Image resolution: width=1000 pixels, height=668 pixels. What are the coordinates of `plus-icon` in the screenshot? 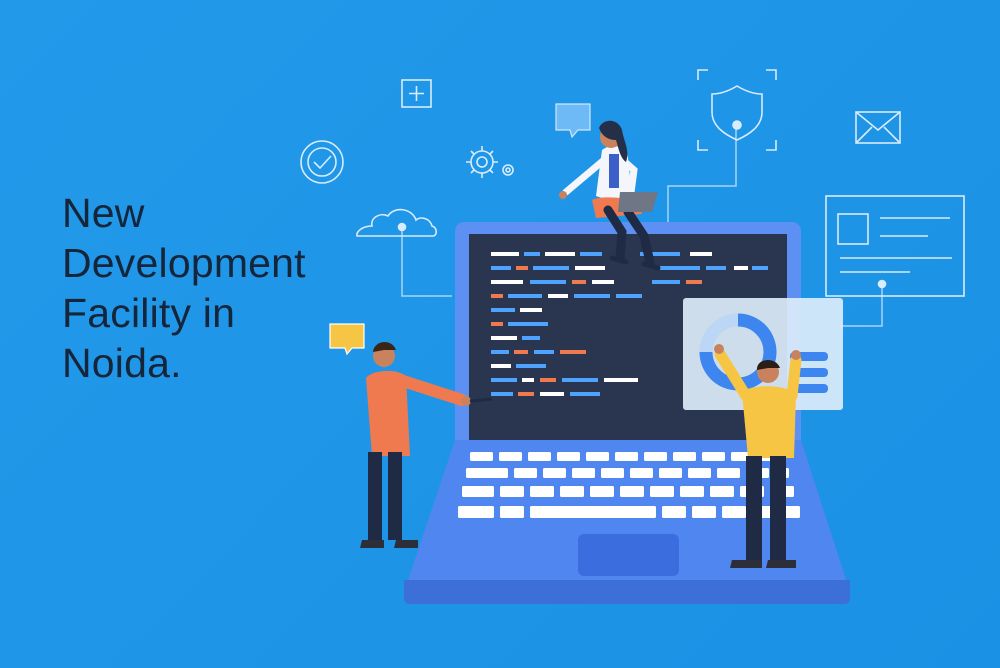 It's located at (416, 93).